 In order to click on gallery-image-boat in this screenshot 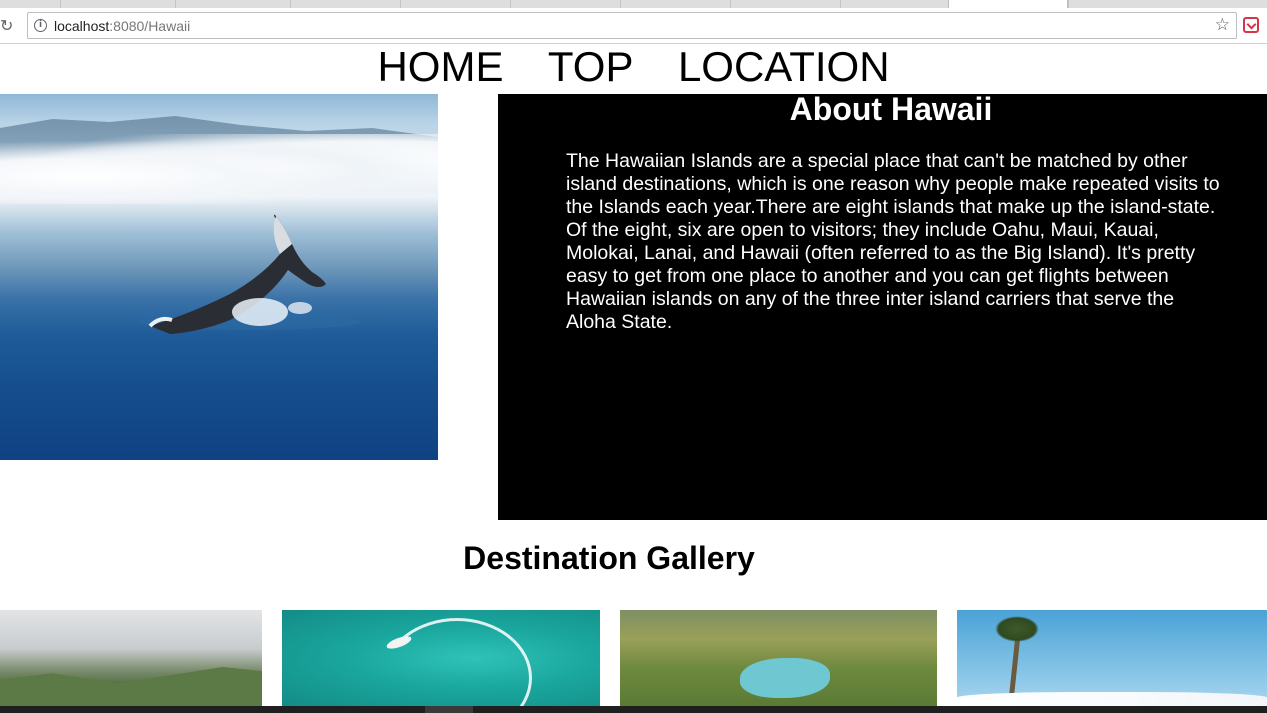, I will do `click(441, 658)`.